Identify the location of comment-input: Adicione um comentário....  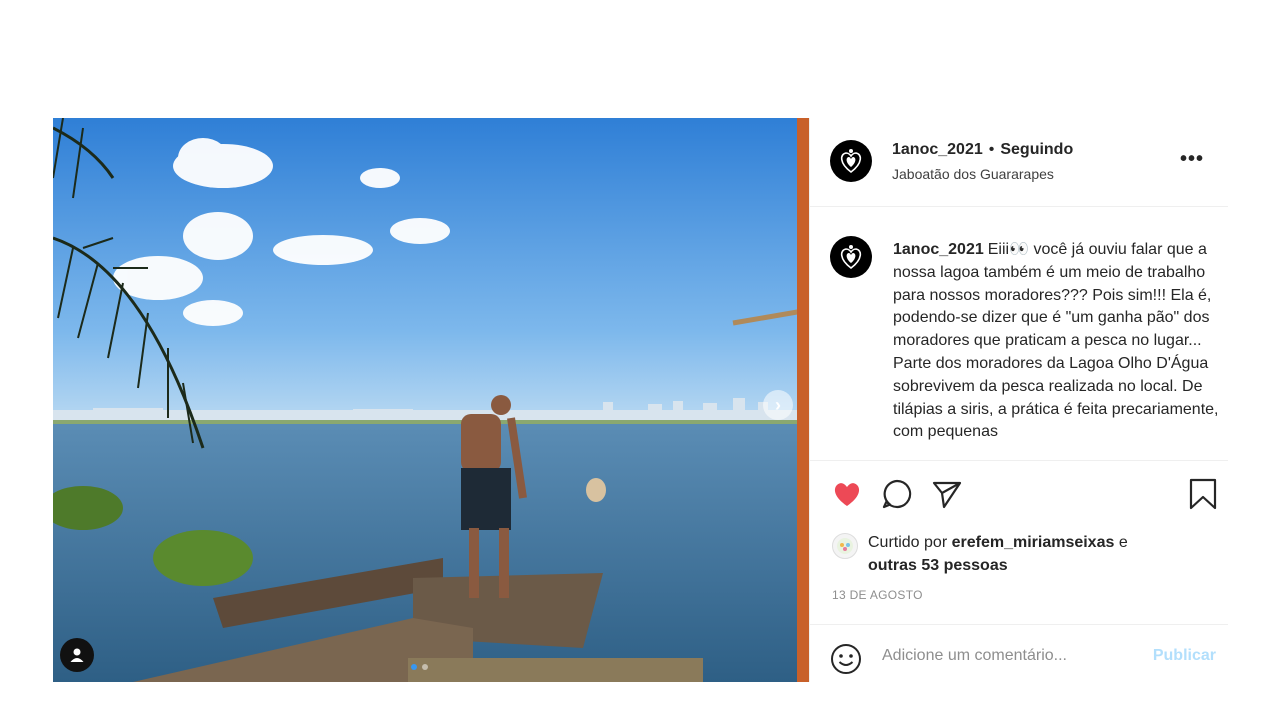
(997, 656).